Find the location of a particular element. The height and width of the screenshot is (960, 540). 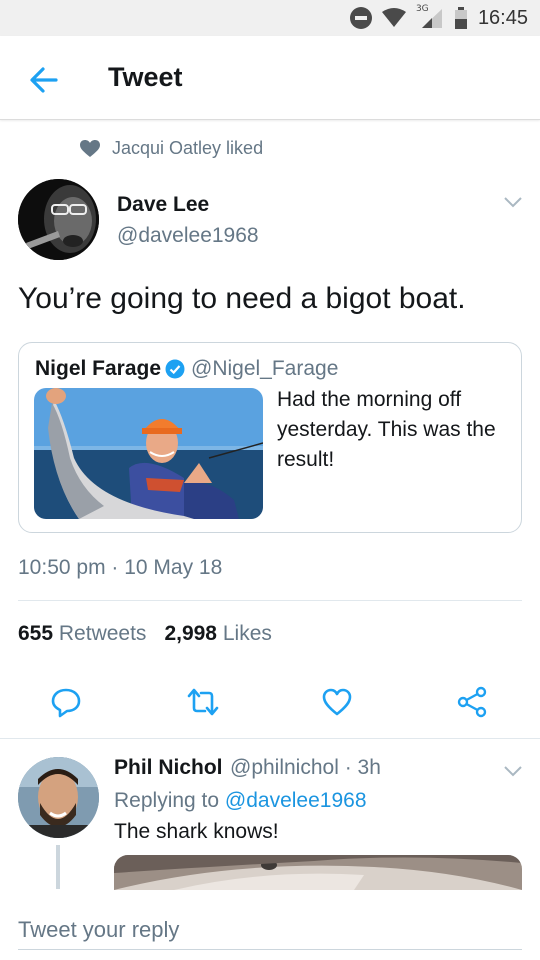

verified-badge-icon is located at coordinates (175, 369).